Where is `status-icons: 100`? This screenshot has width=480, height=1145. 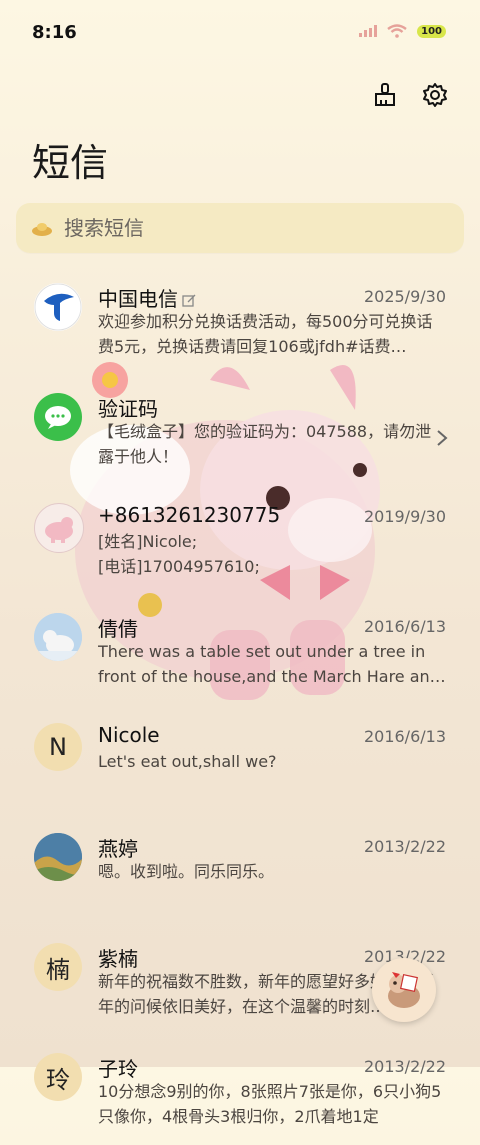 status-icons: 100 is located at coordinates (402, 31).